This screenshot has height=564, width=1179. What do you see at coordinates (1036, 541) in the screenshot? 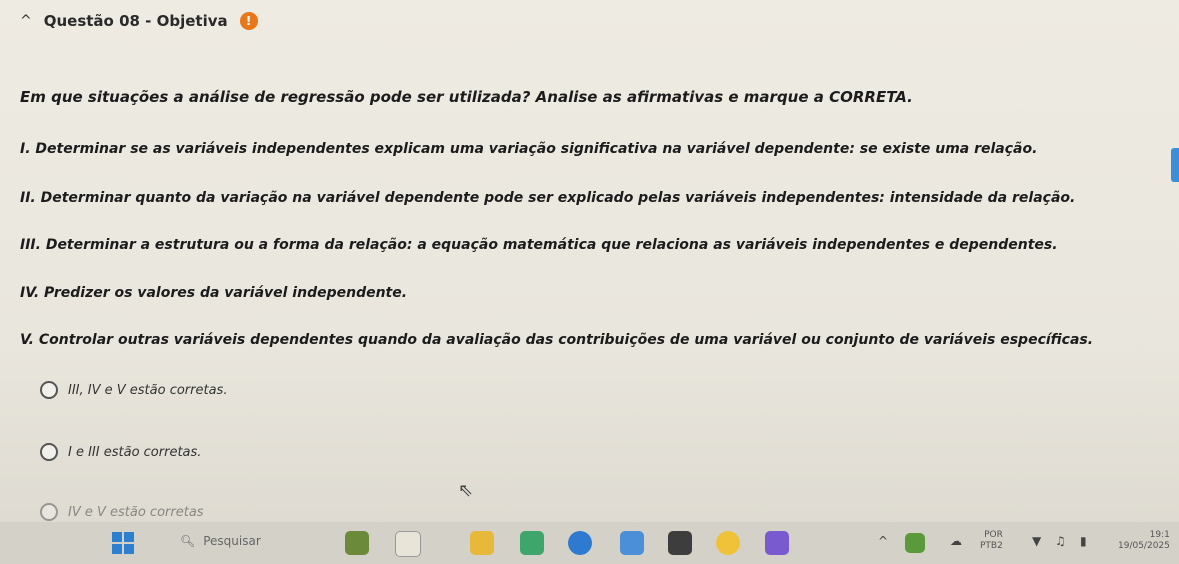
I see `wifi-icon: ▼` at bounding box center [1036, 541].